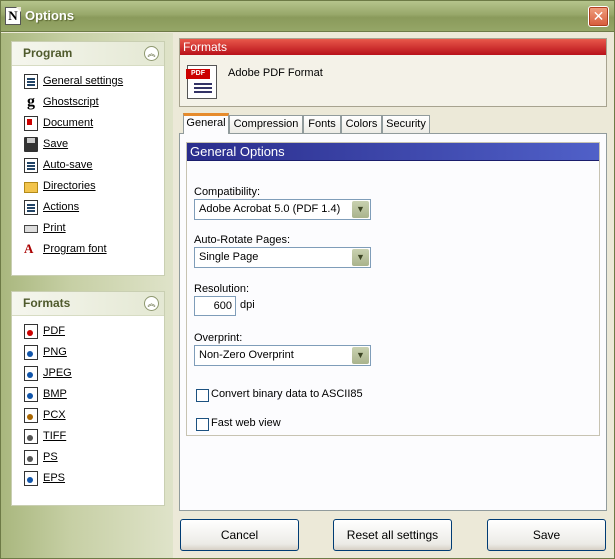 The height and width of the screenshot is (559, 615). What do you see at coordinates (393, 152) in the screenshot?
I see `general-options-title: General Options` at bounding box center [393, 152].